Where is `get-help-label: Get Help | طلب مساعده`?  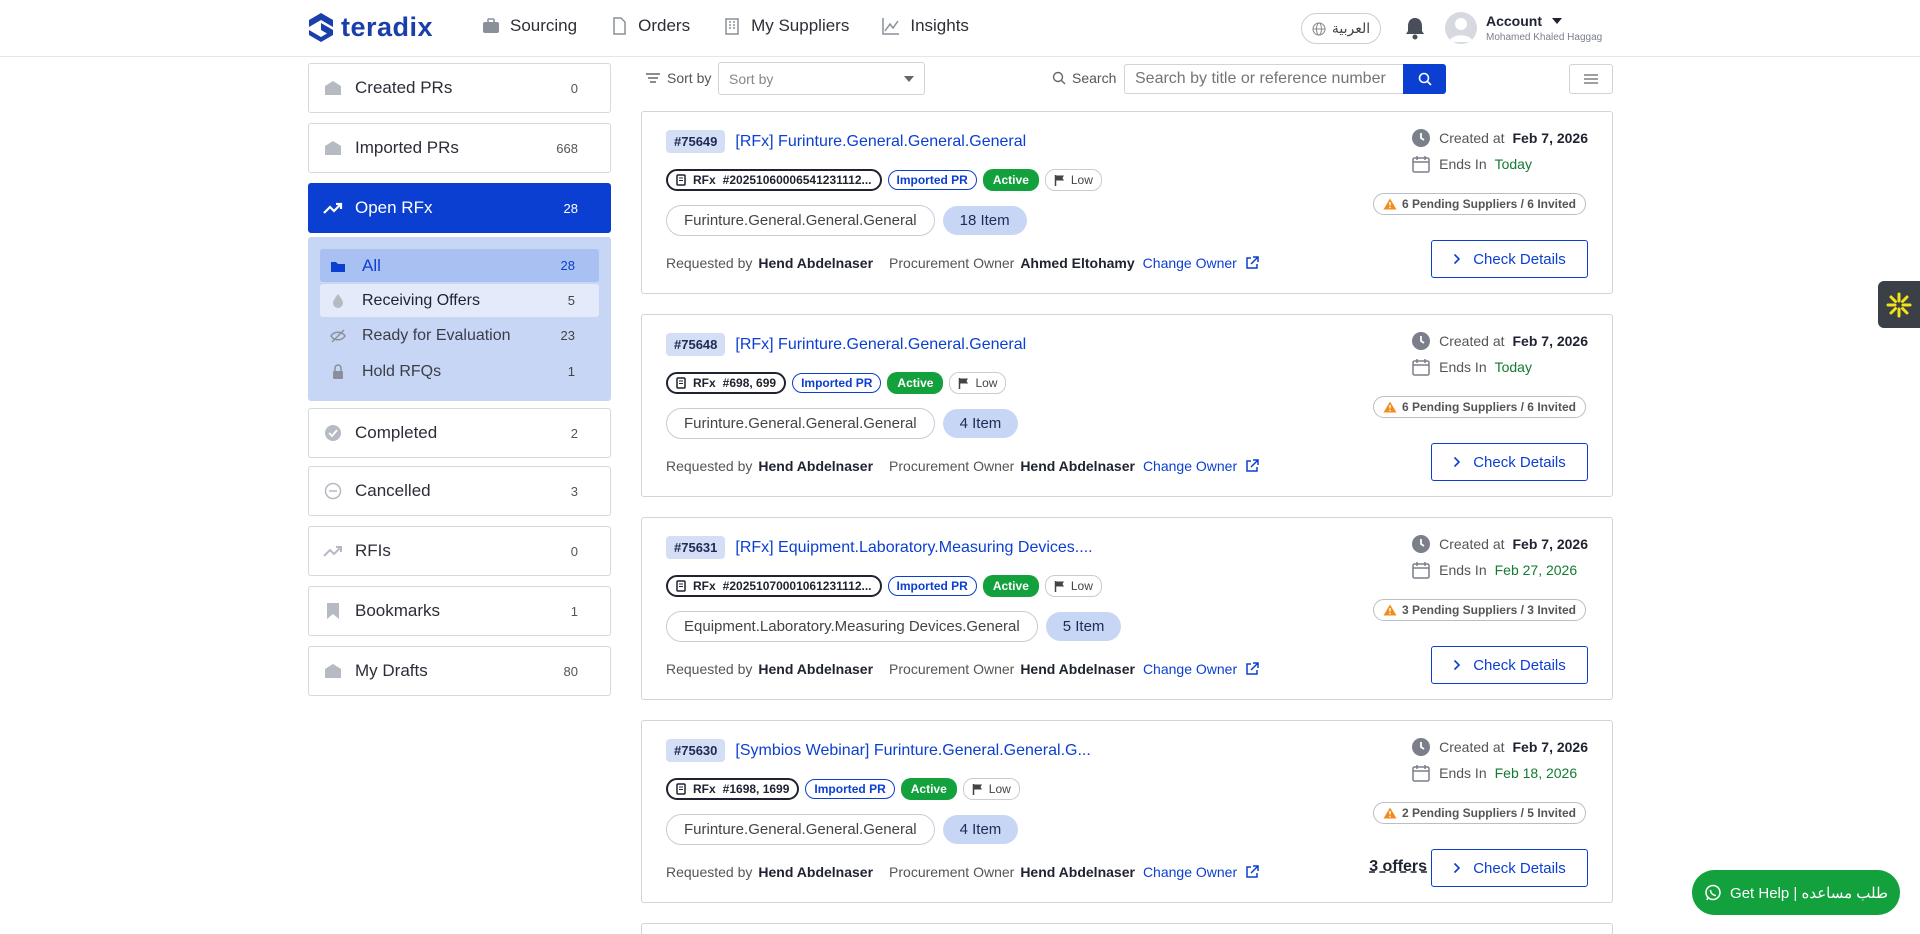
get-help-label: Get Help | طلب مساعده is located at coordinates (1809, 893).